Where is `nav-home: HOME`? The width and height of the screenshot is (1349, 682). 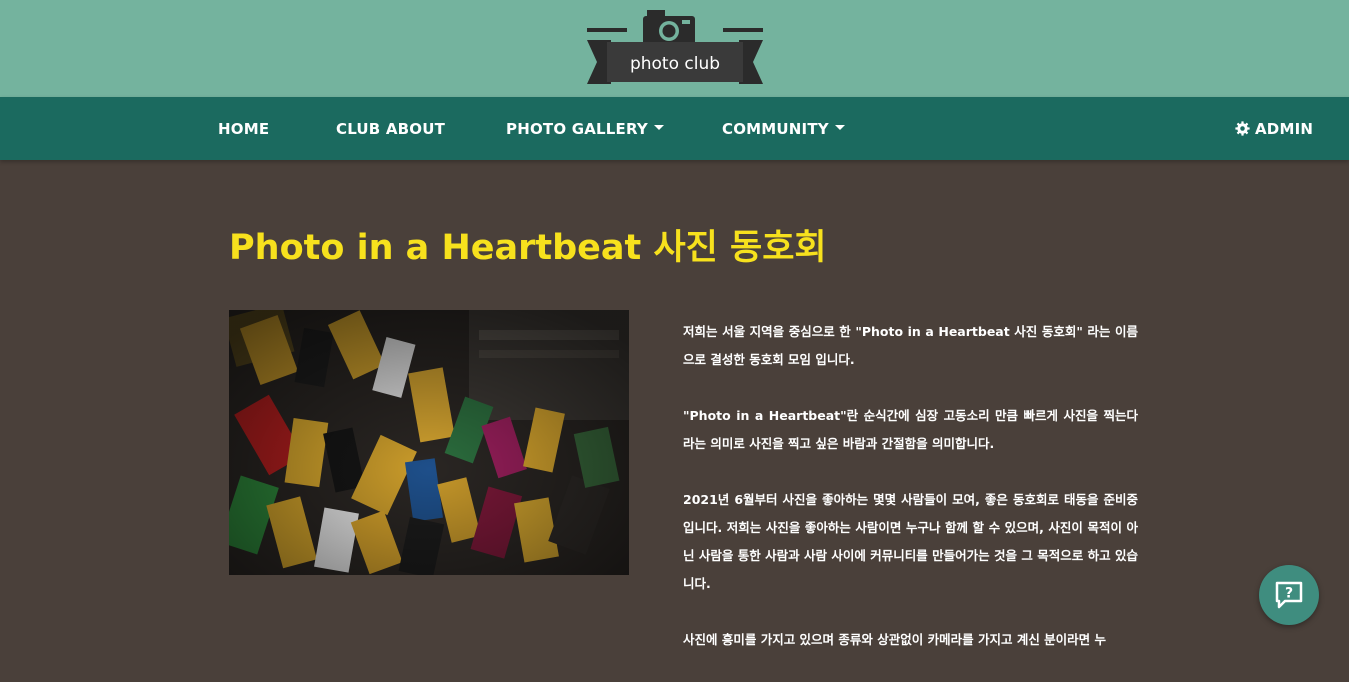
nav-home: HOME is located at coordinates (243, 128).